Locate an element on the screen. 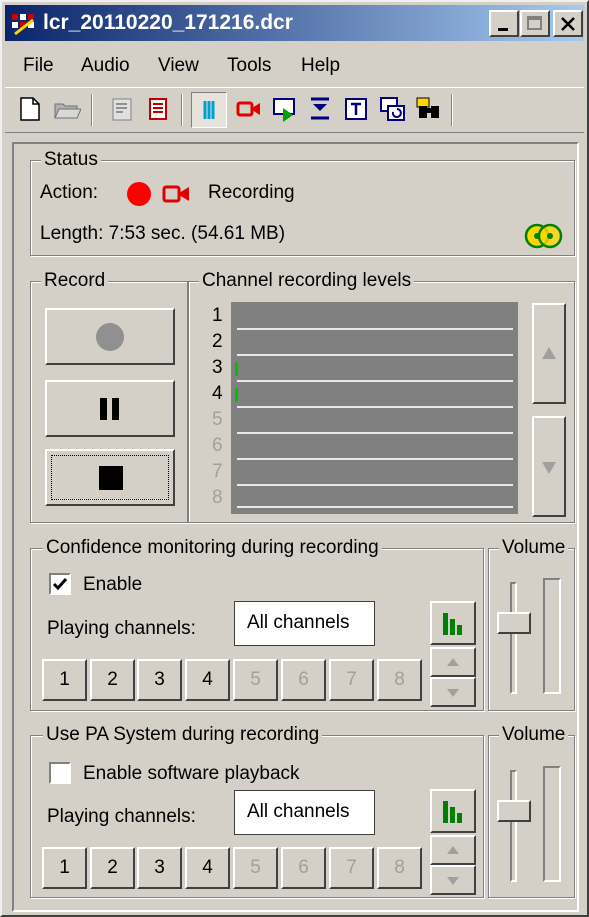  menu-bar: File Audio View Tools Help is located at coordinates (294, 61).